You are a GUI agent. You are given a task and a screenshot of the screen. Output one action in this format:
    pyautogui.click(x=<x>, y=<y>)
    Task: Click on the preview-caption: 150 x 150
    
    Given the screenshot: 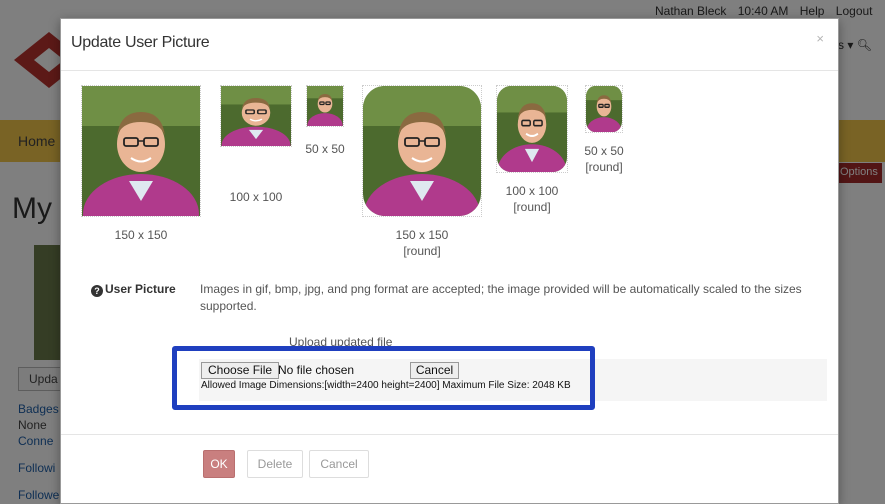 What is the action you would take?
    pyautogui.click(x=141, y=235)
    